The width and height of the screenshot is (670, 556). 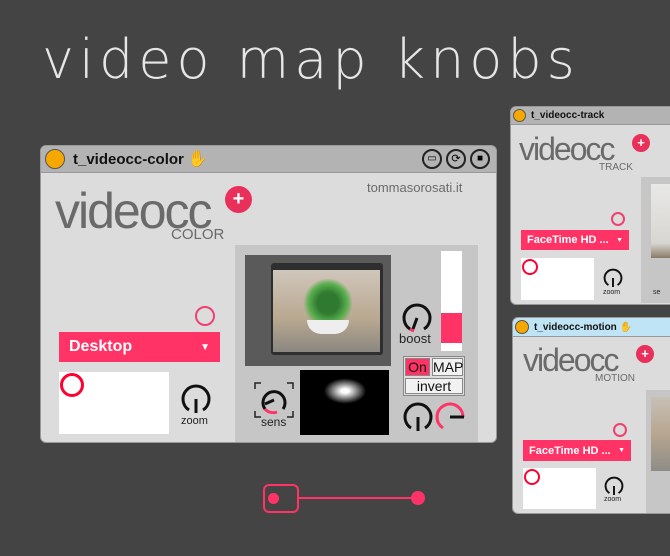 I want to click on video-area, so click(x=658, y=451).